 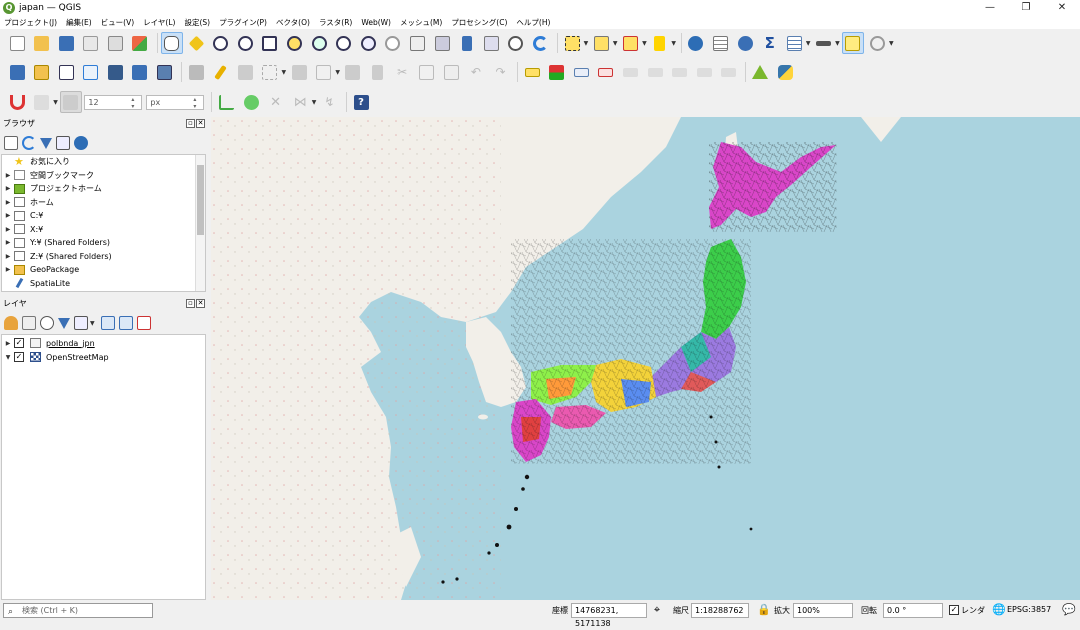 I want to click on browser-item-geopackage: ▶ GeoPackage, so click(x=103, y=270).